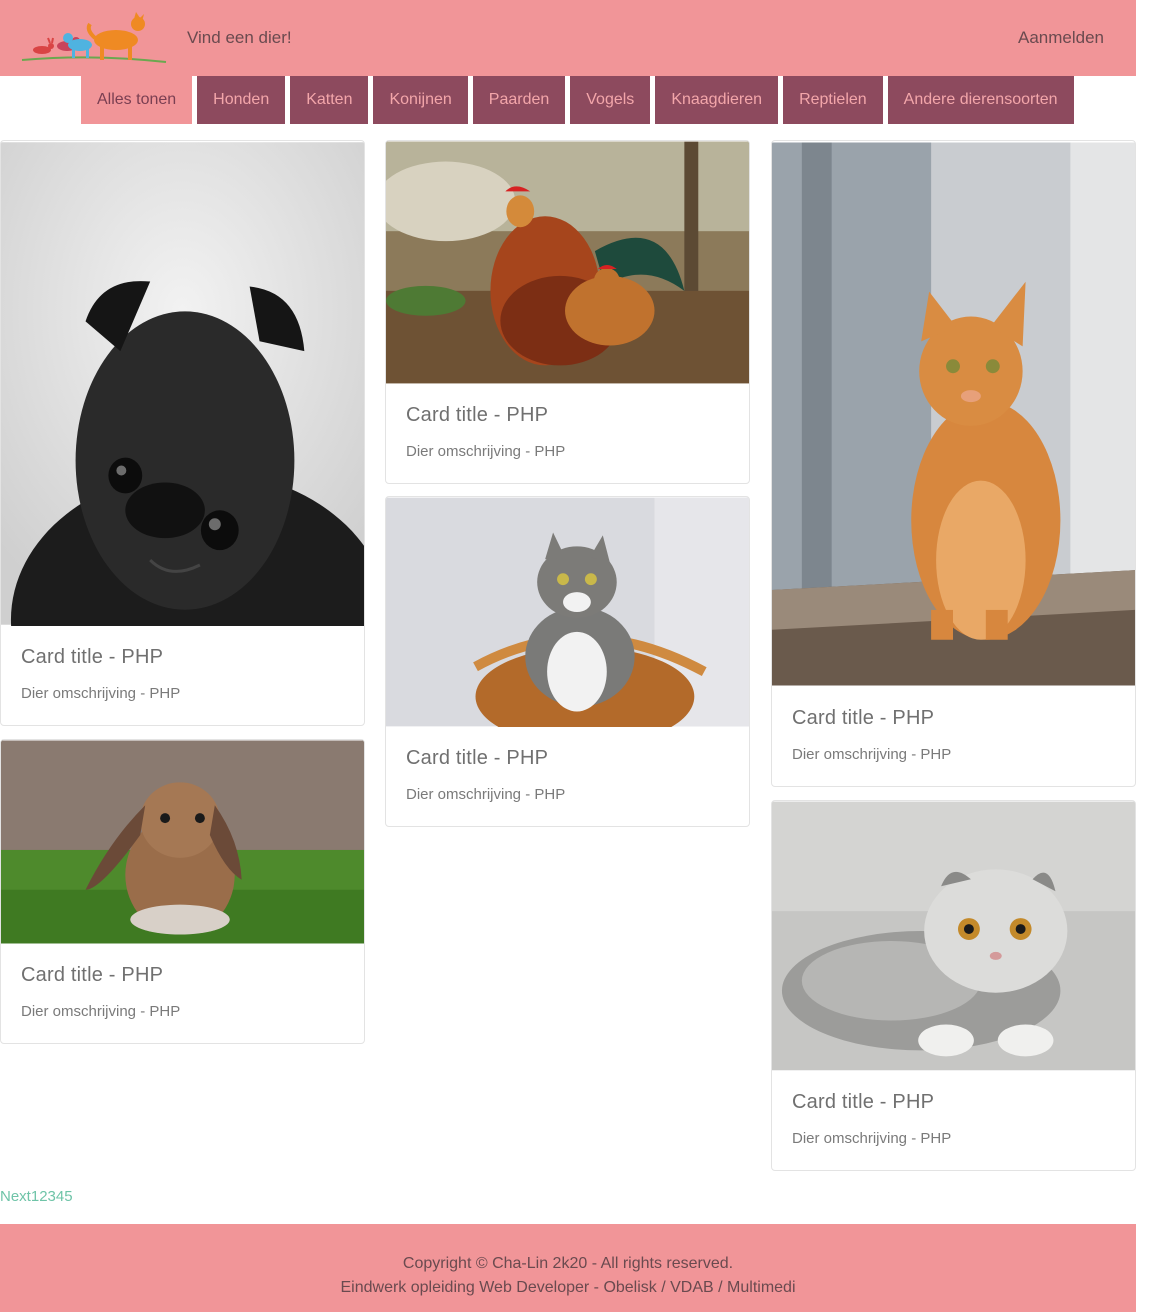 The height and width of the screenshot is (1312, 1151). Describe the element at coordinates (567, 612) in the screenshot. I see `grey-cat-basket-photo` at that location.